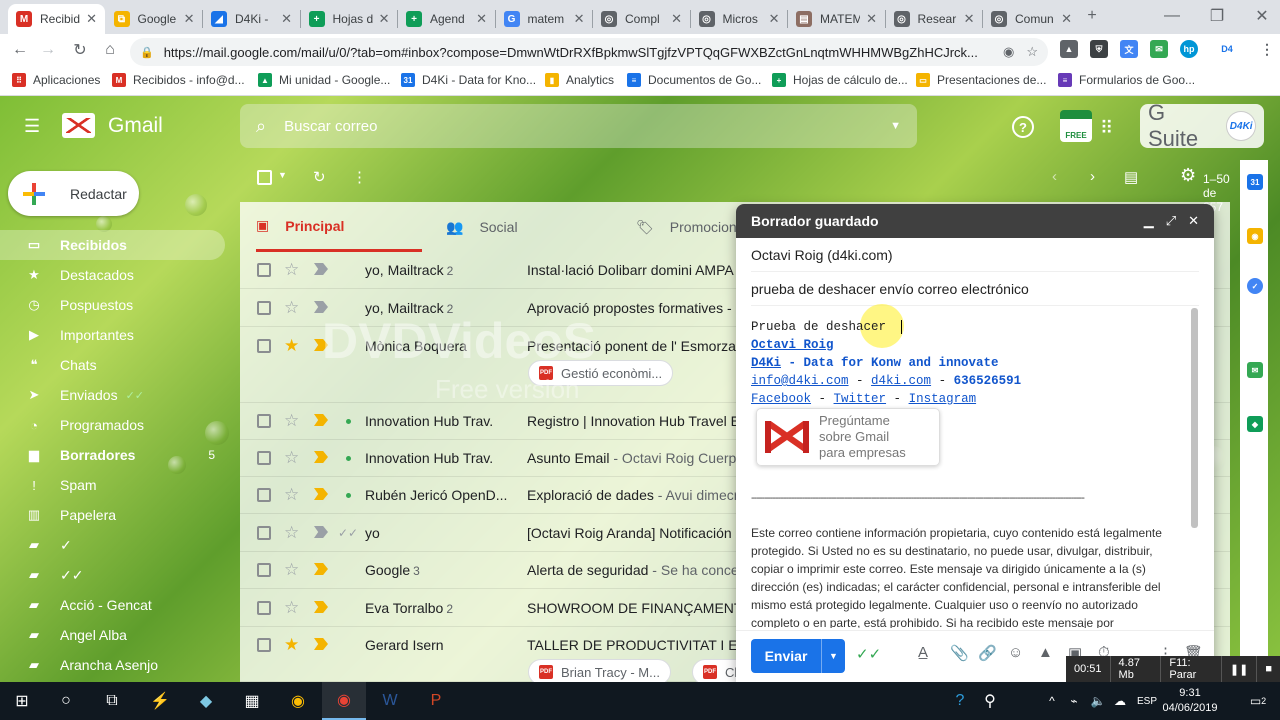  What do you see at coordinates (112, 485) in the screenshot?
I see `sidebar-item: ! Spam` at bounding box center [112, 485].